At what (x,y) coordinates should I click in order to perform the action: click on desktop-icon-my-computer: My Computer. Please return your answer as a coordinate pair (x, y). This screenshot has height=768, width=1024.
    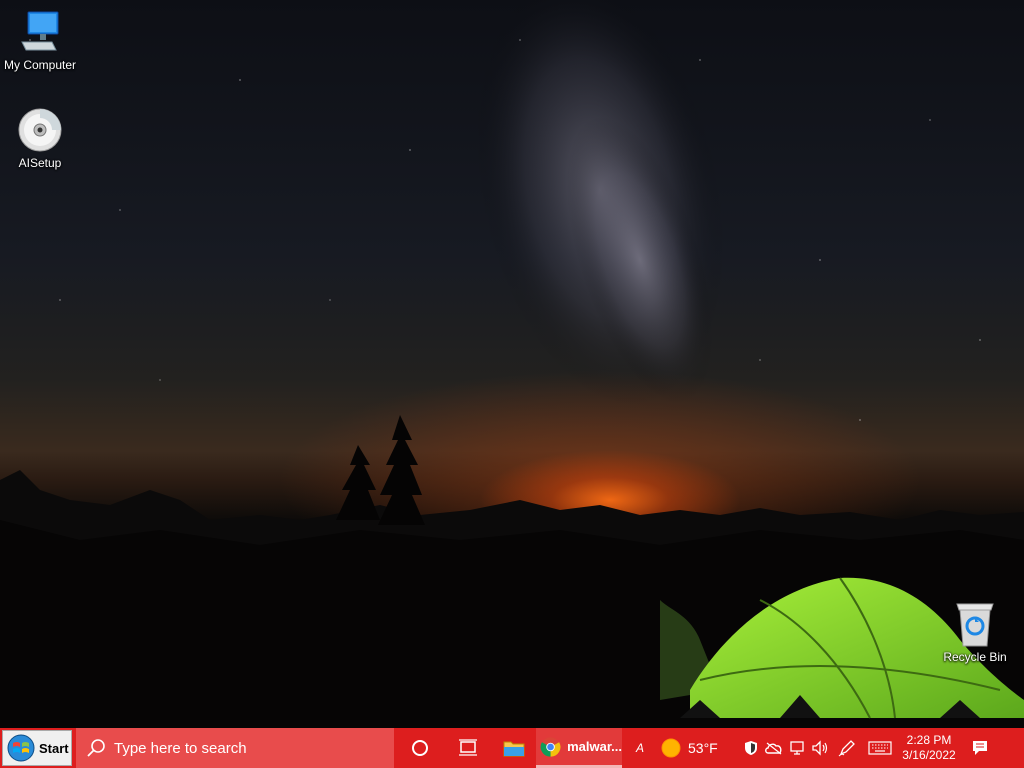
    Looking at the image, I should click on (40, 40).